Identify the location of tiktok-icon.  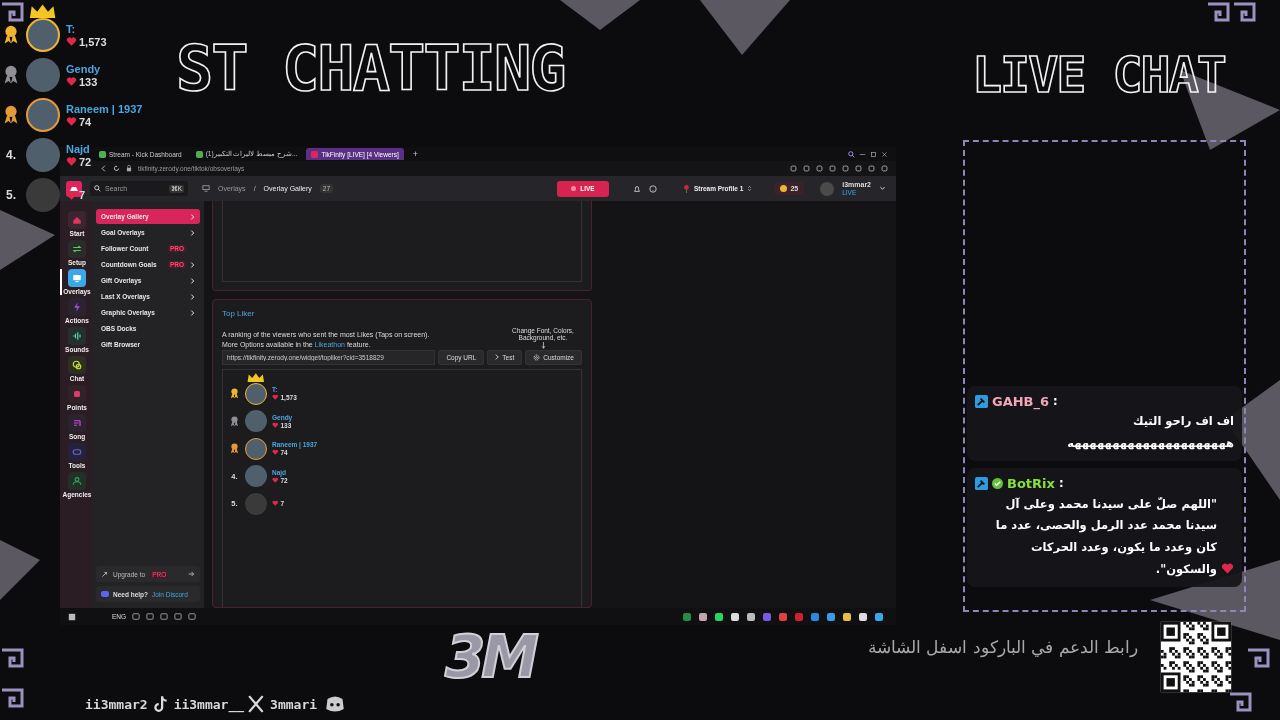
(160, 704).